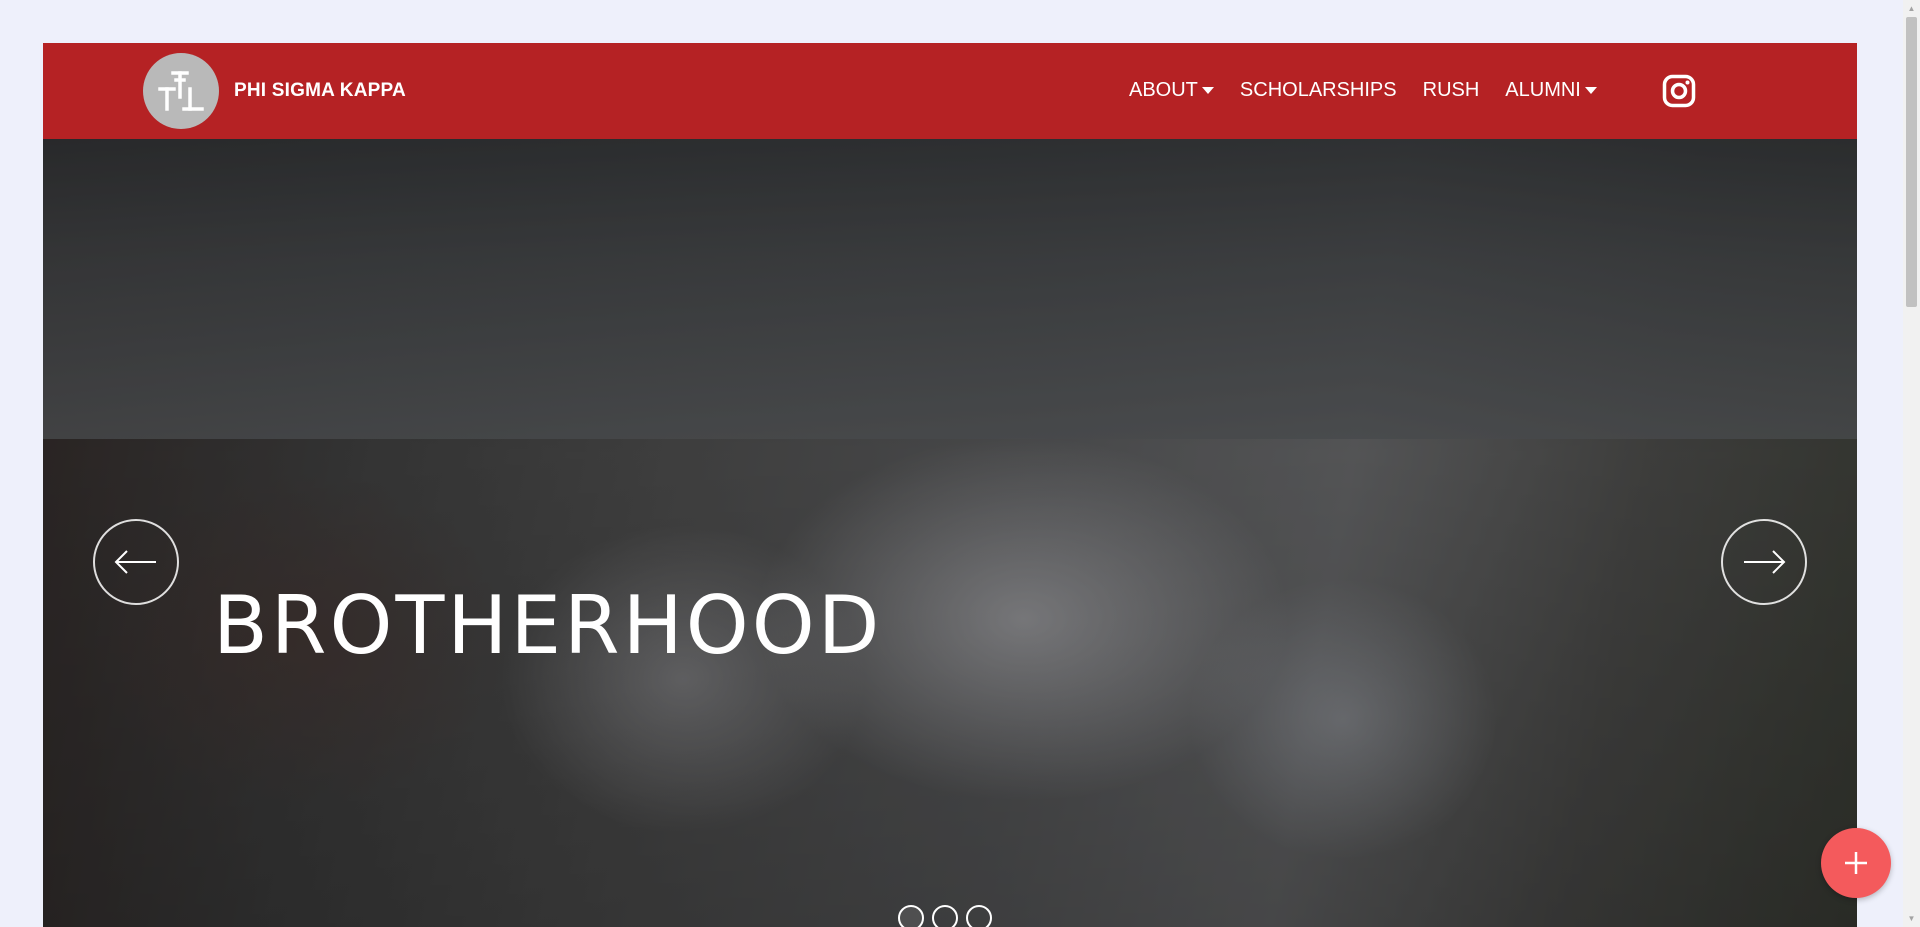  I want to click on nav-item-scholarships: SCHOLARSHIPS, so click(1318, 90).